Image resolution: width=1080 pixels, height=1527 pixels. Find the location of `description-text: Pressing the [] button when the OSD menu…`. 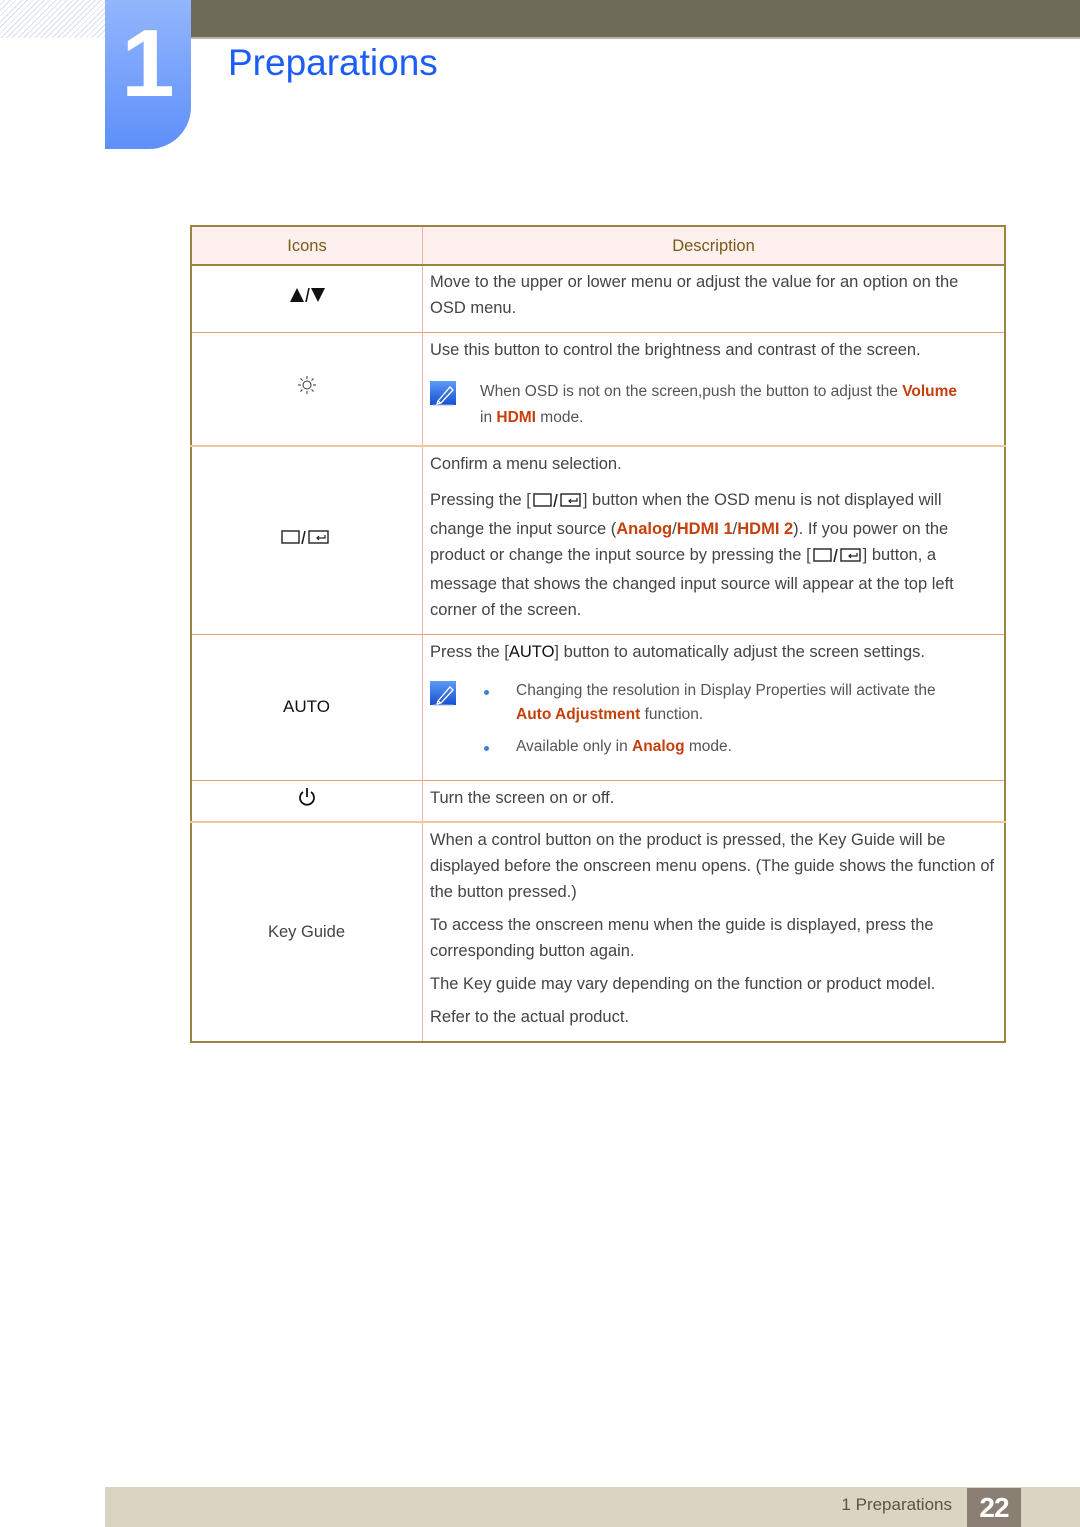

description-text: Pressing the [] button when the OSD menu… is located at coordinates (713, 555).